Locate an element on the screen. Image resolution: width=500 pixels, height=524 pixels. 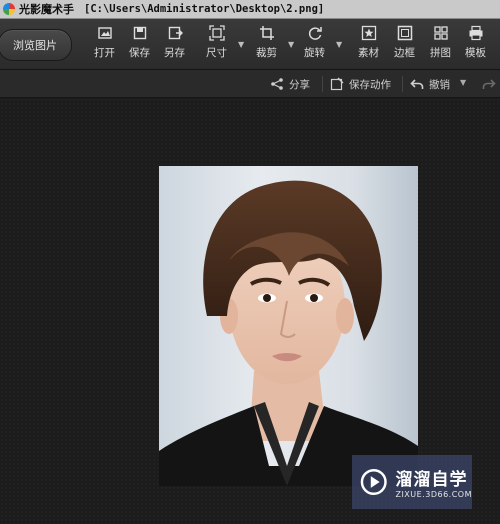
material-label: 素材 is located at coordinates (368, 53).